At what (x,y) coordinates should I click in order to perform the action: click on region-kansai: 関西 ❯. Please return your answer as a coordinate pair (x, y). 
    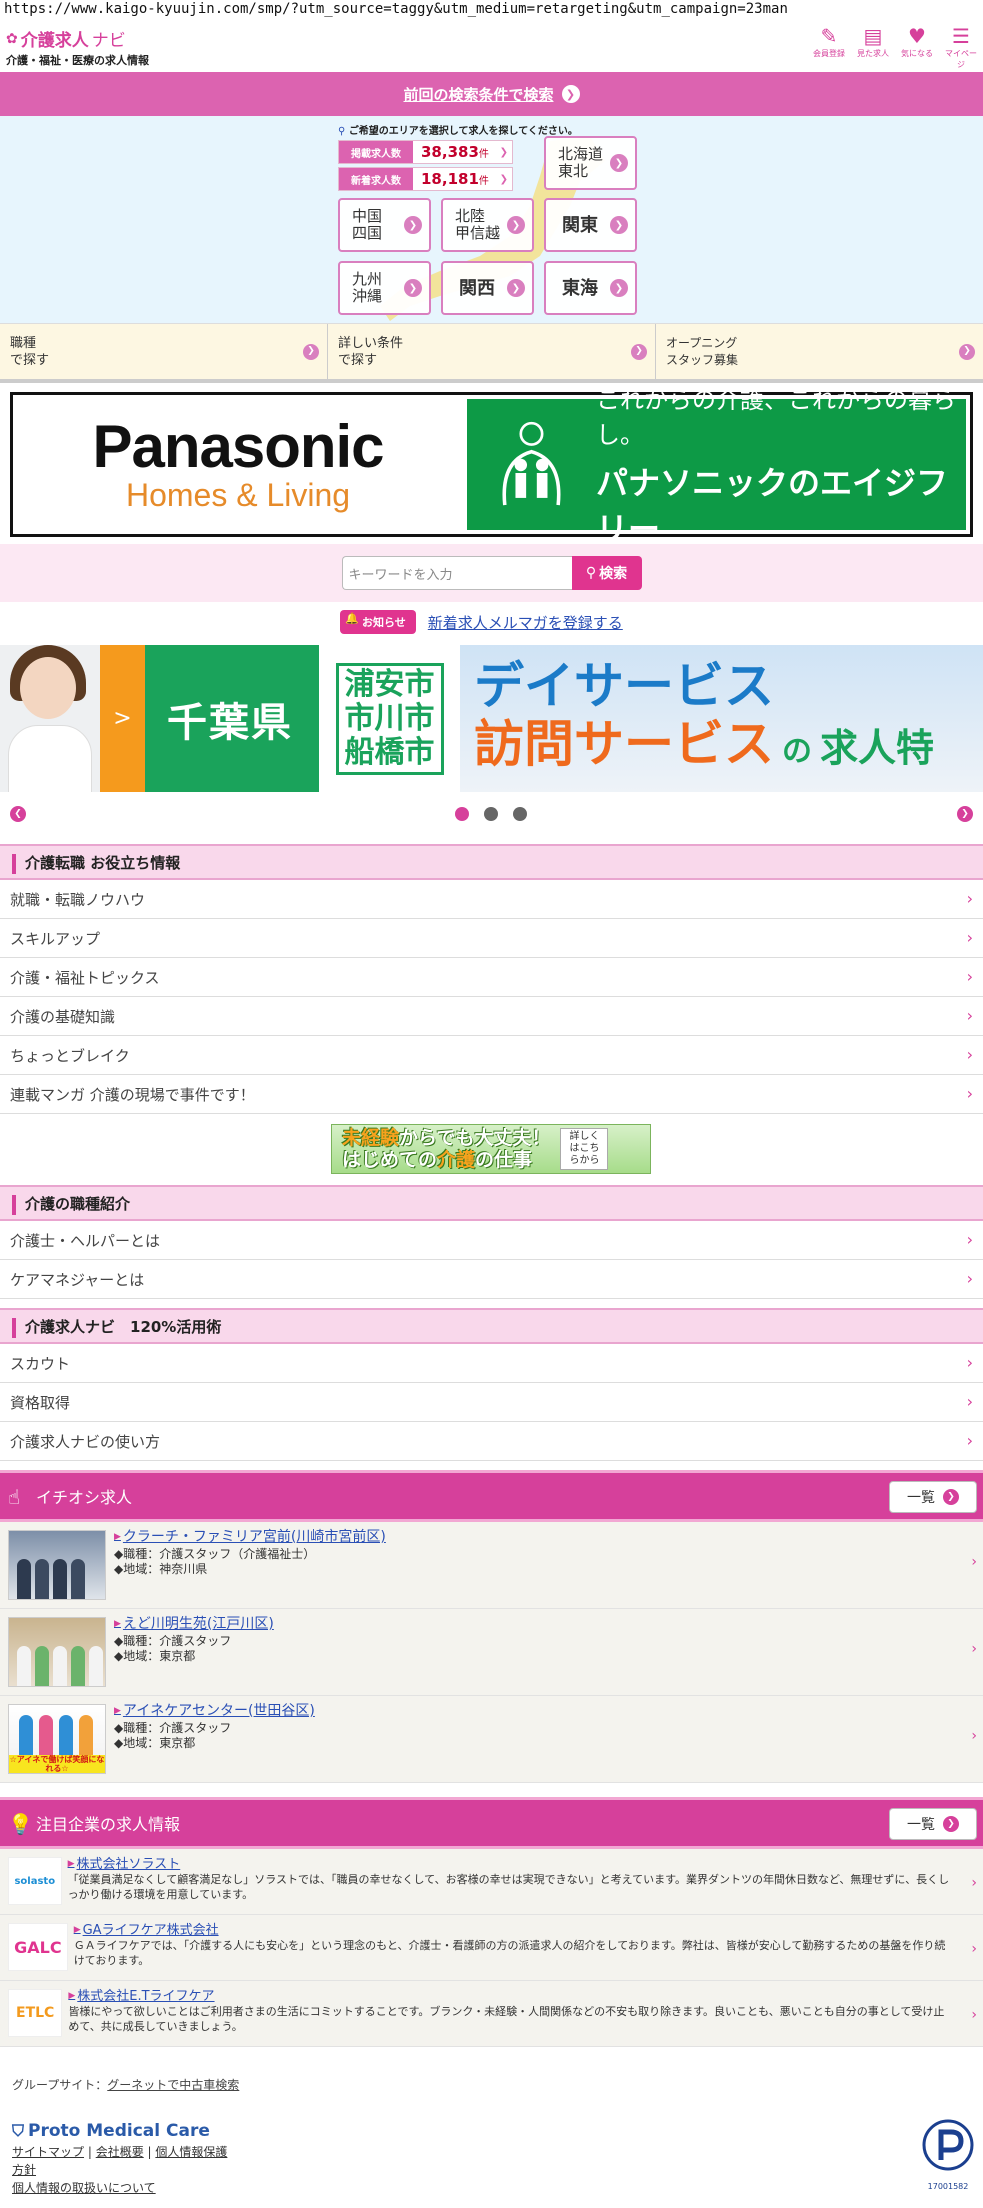
    Looking at the image, I should click on (487, 288).